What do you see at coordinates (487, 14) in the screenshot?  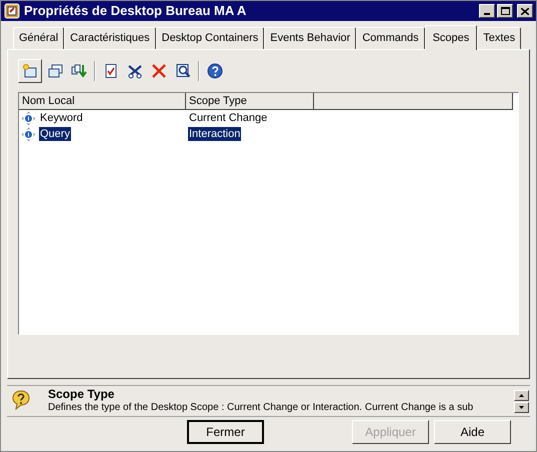 I see `minimize-icon` at bounding box center [487, 14].